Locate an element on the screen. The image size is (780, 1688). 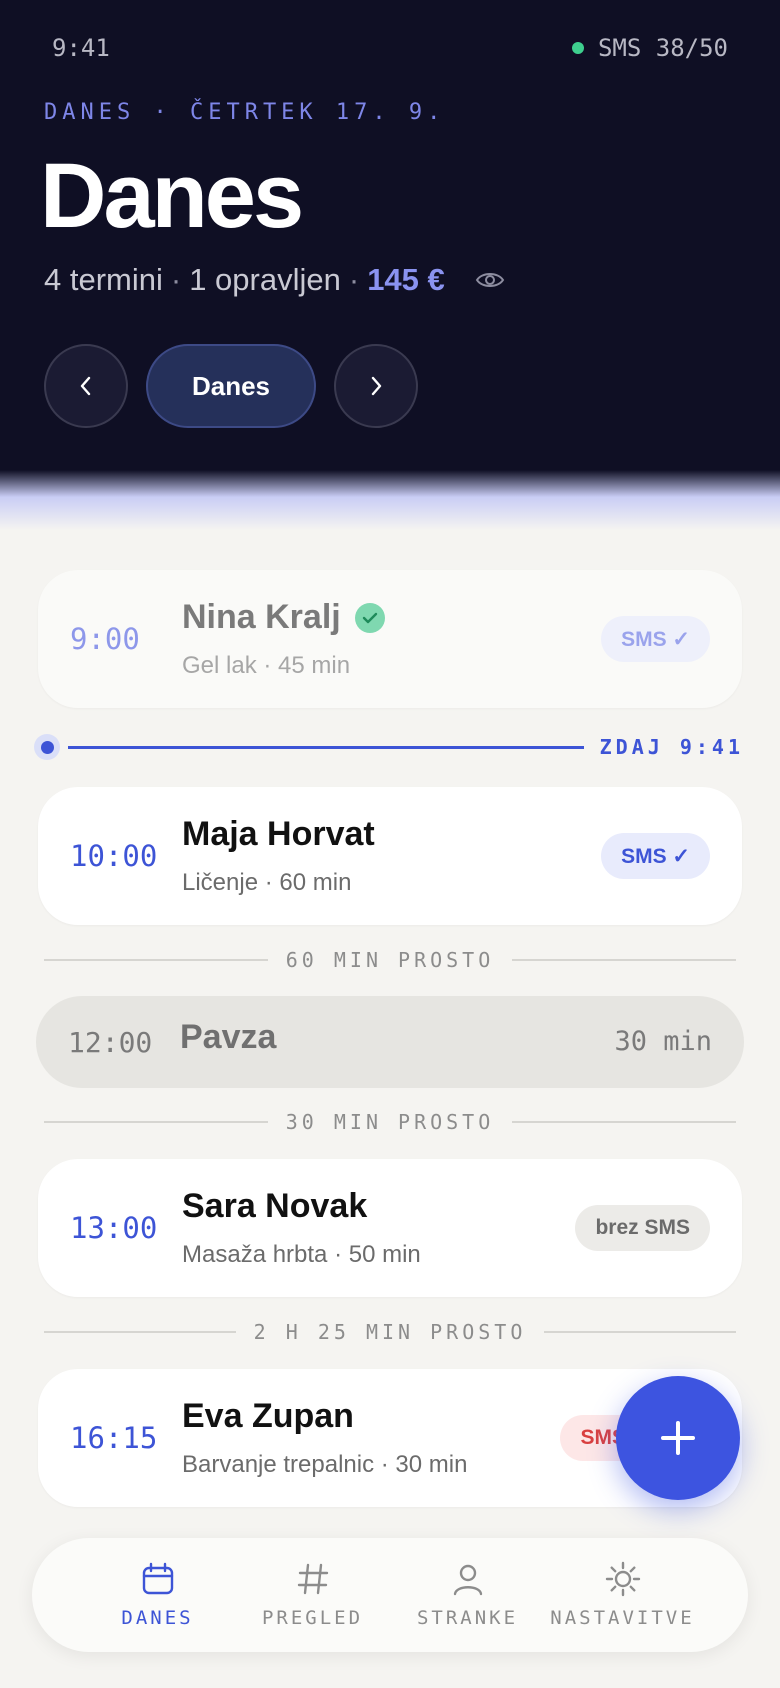
appointment-card: 10:00 Maja Horvat Ličenje · 60 min SMS ✓ is located at coordinates (390, 856).